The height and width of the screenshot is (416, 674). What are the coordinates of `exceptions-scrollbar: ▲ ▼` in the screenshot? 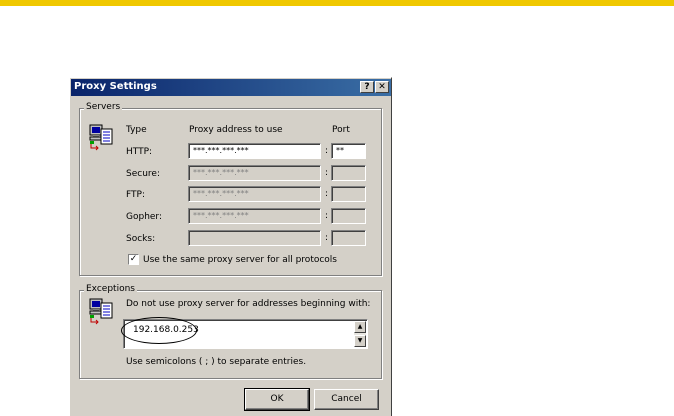 It's located at (360, 334).